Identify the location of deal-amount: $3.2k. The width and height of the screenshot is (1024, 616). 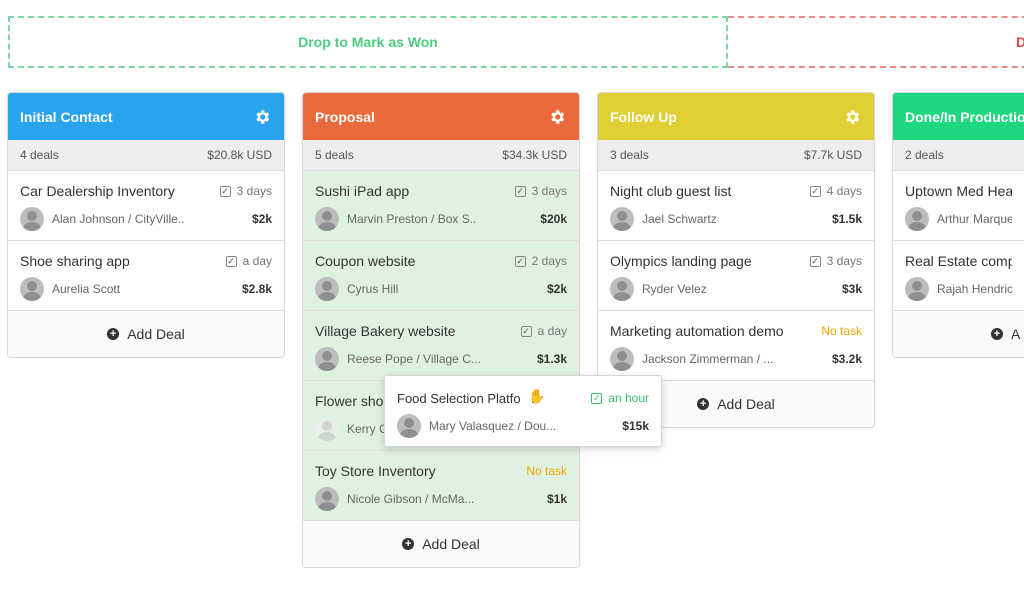
(846, 359).